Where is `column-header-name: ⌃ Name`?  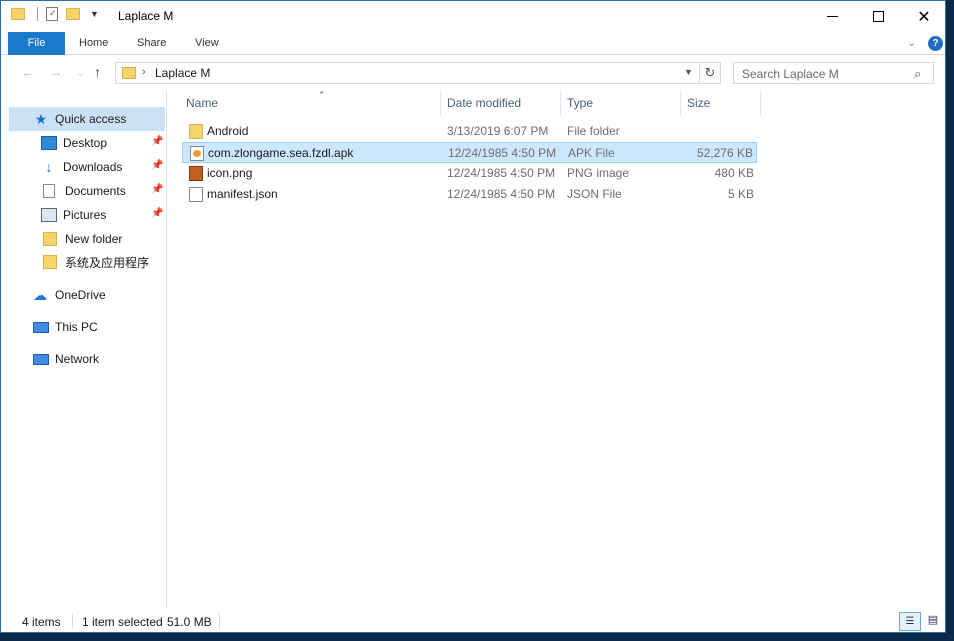
column-header-name: ⌃ Name is located at coordinates (310, 103).